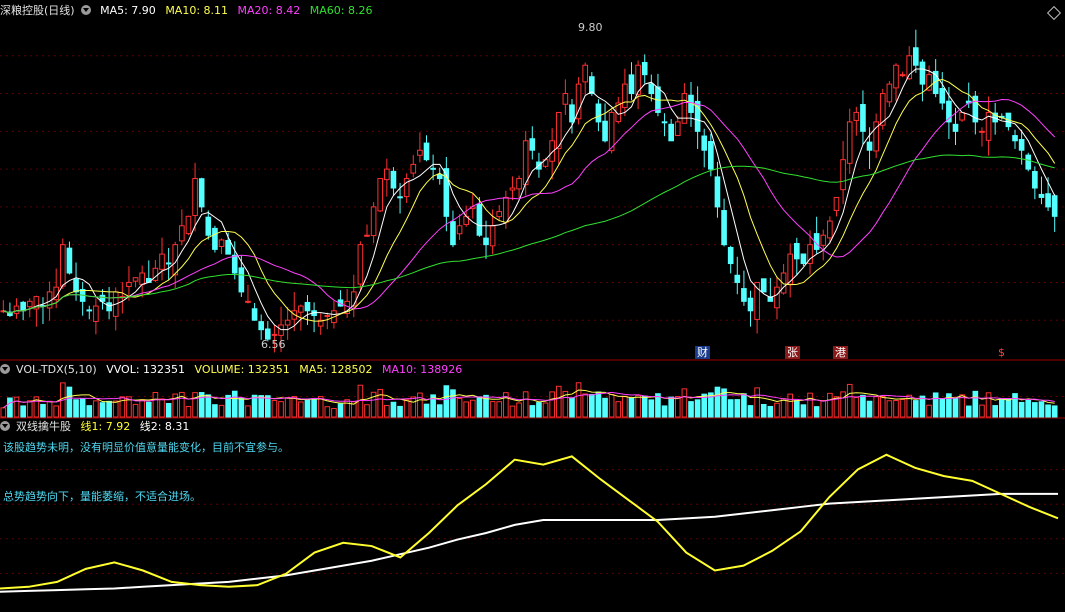  I want to click on stock-title: 深粮控股(日线), so click(37, 10).